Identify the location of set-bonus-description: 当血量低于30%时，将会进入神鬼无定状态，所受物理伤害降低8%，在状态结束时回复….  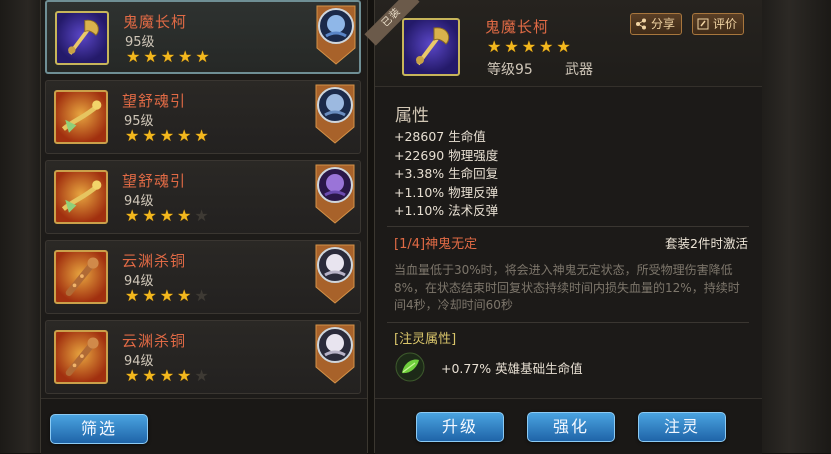
(567, 287).